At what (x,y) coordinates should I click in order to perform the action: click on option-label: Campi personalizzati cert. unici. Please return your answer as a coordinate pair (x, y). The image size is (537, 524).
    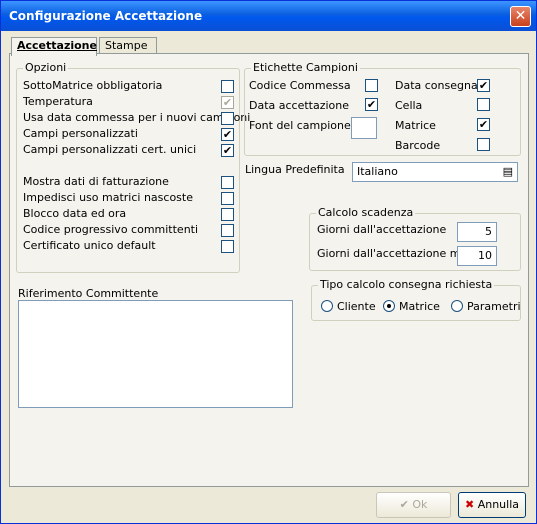
    Looking at the image, I should click on (110, 149).